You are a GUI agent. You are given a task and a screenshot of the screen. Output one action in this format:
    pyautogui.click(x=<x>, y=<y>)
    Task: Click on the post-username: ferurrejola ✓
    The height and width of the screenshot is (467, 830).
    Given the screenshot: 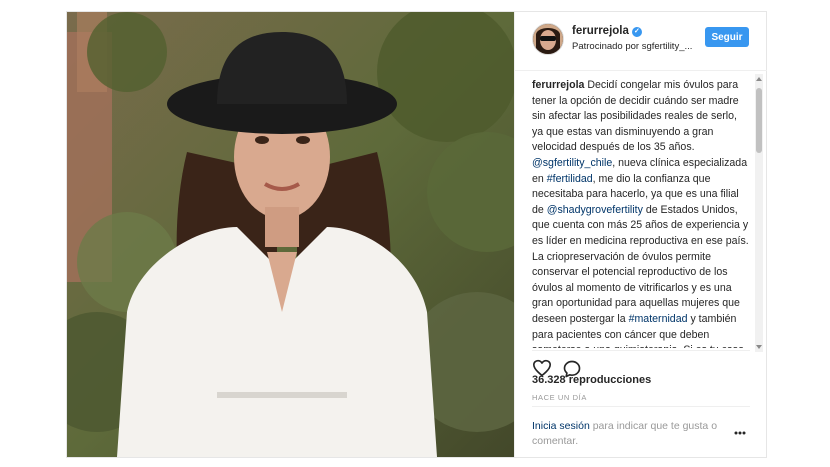 What is the action you would take?
    pyautogui.click(x=607, y=31)
    